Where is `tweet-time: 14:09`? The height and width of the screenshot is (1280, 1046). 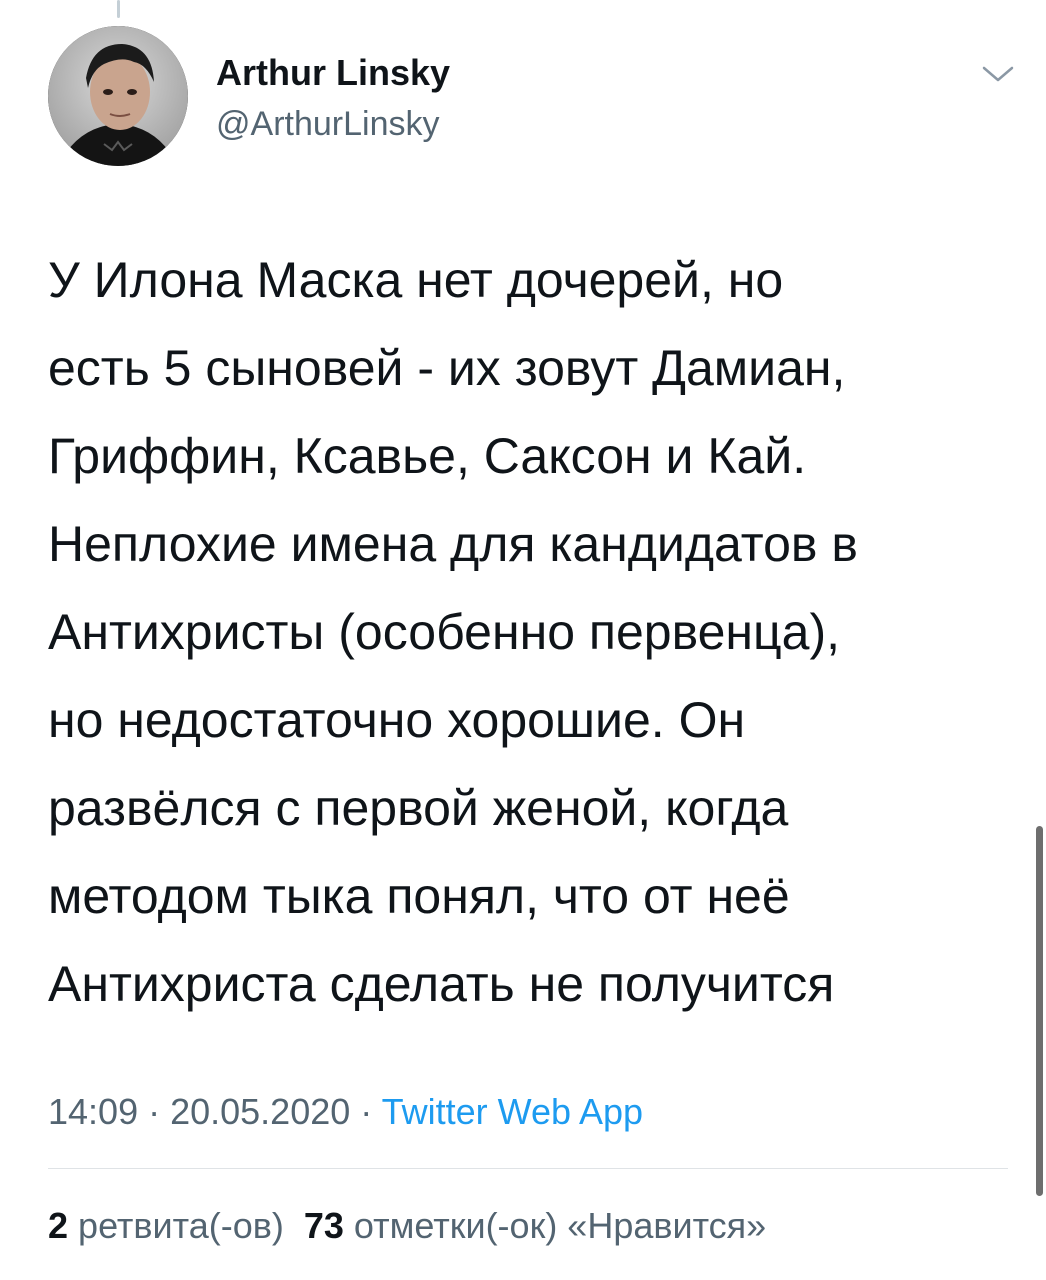
tweet-time: 14:09 is located at coordinates (93, 1111).